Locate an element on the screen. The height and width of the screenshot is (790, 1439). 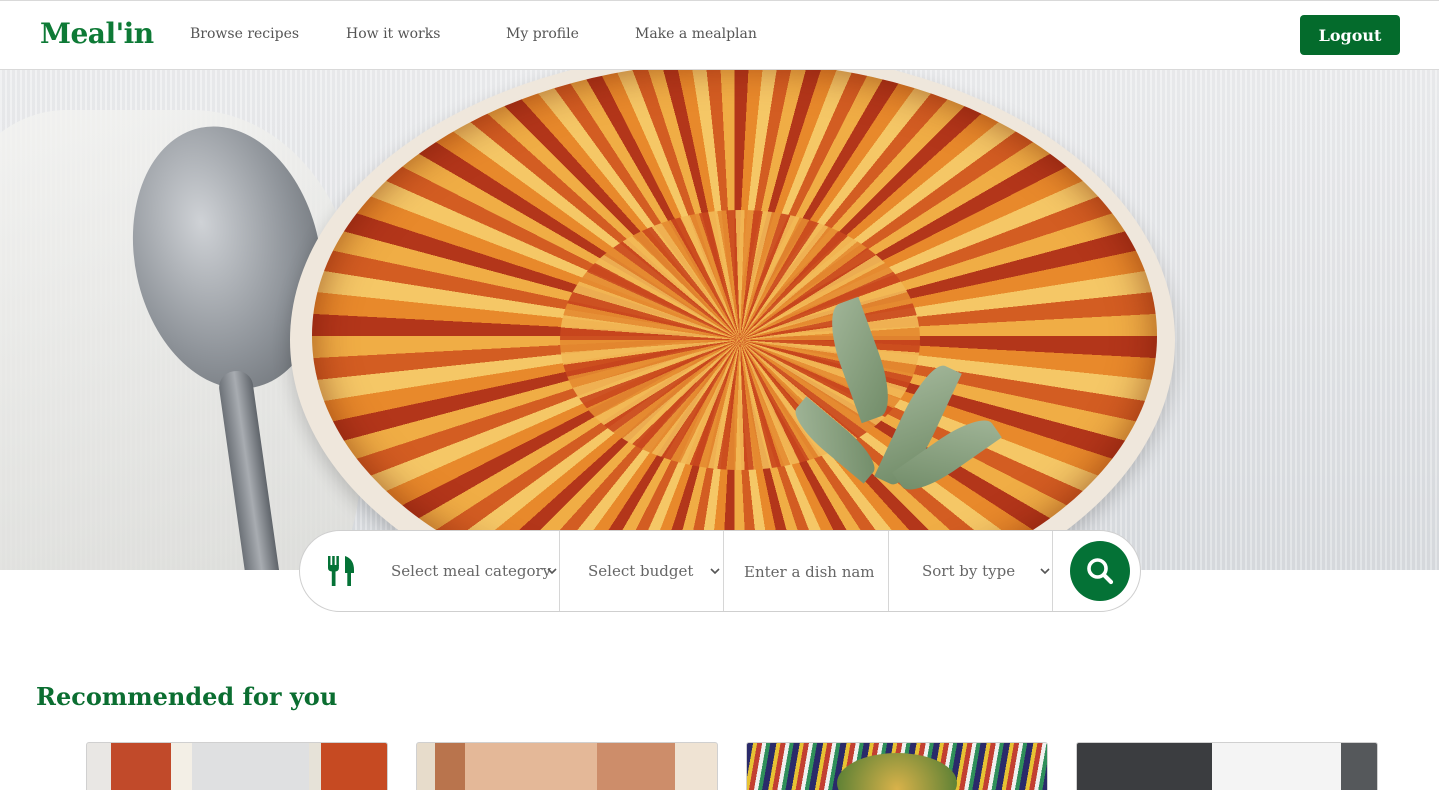
budget-select: Select budget is located at coordinates (655, 571).